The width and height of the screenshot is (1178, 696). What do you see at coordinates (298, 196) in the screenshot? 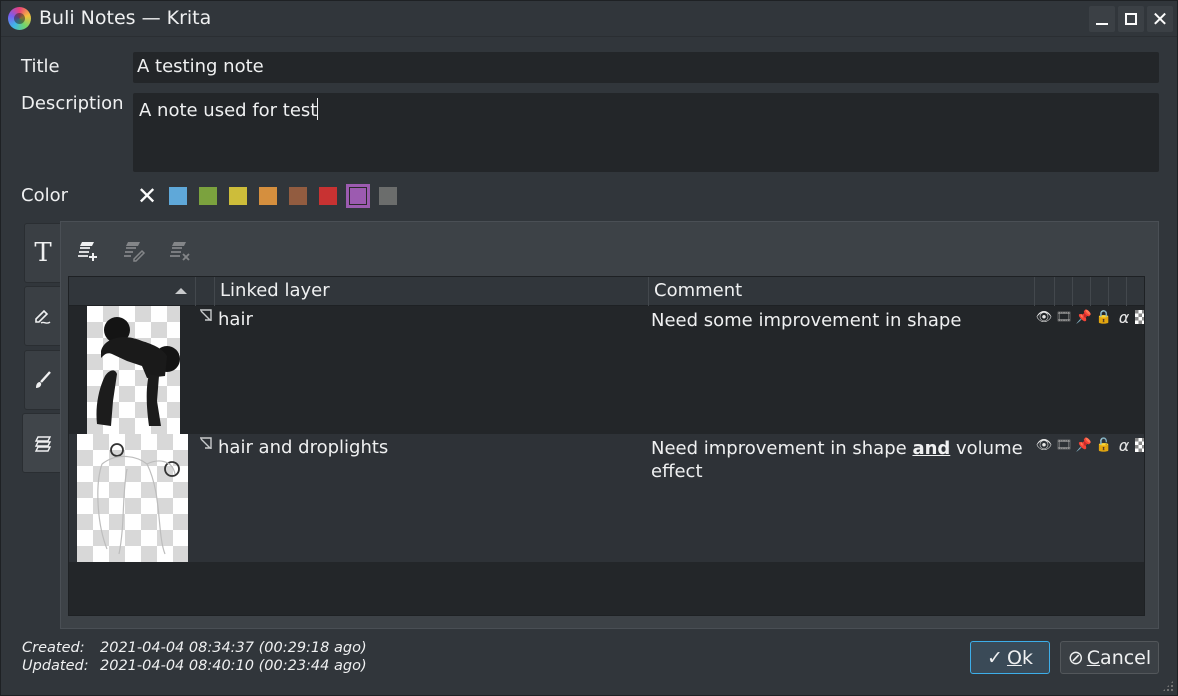
I see `color-brown-button` at bounding box center [298, 196].